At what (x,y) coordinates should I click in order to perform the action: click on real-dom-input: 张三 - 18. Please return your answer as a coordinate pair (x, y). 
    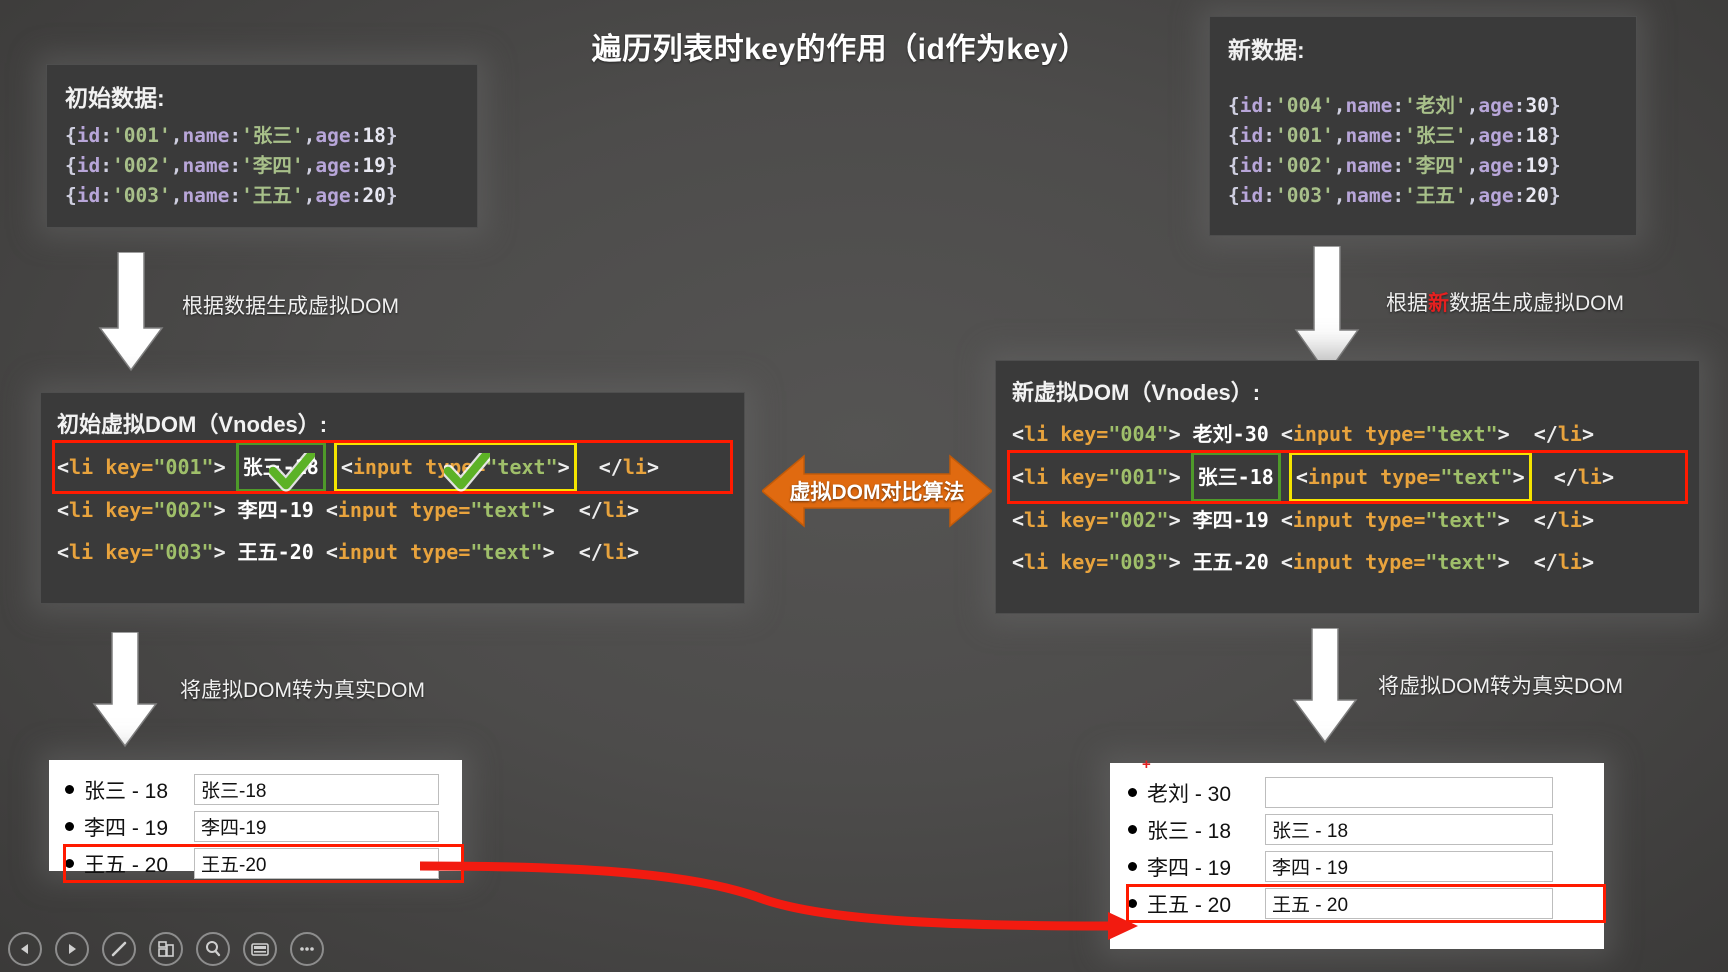
    Looking at the image, I should click on (1409, 829).